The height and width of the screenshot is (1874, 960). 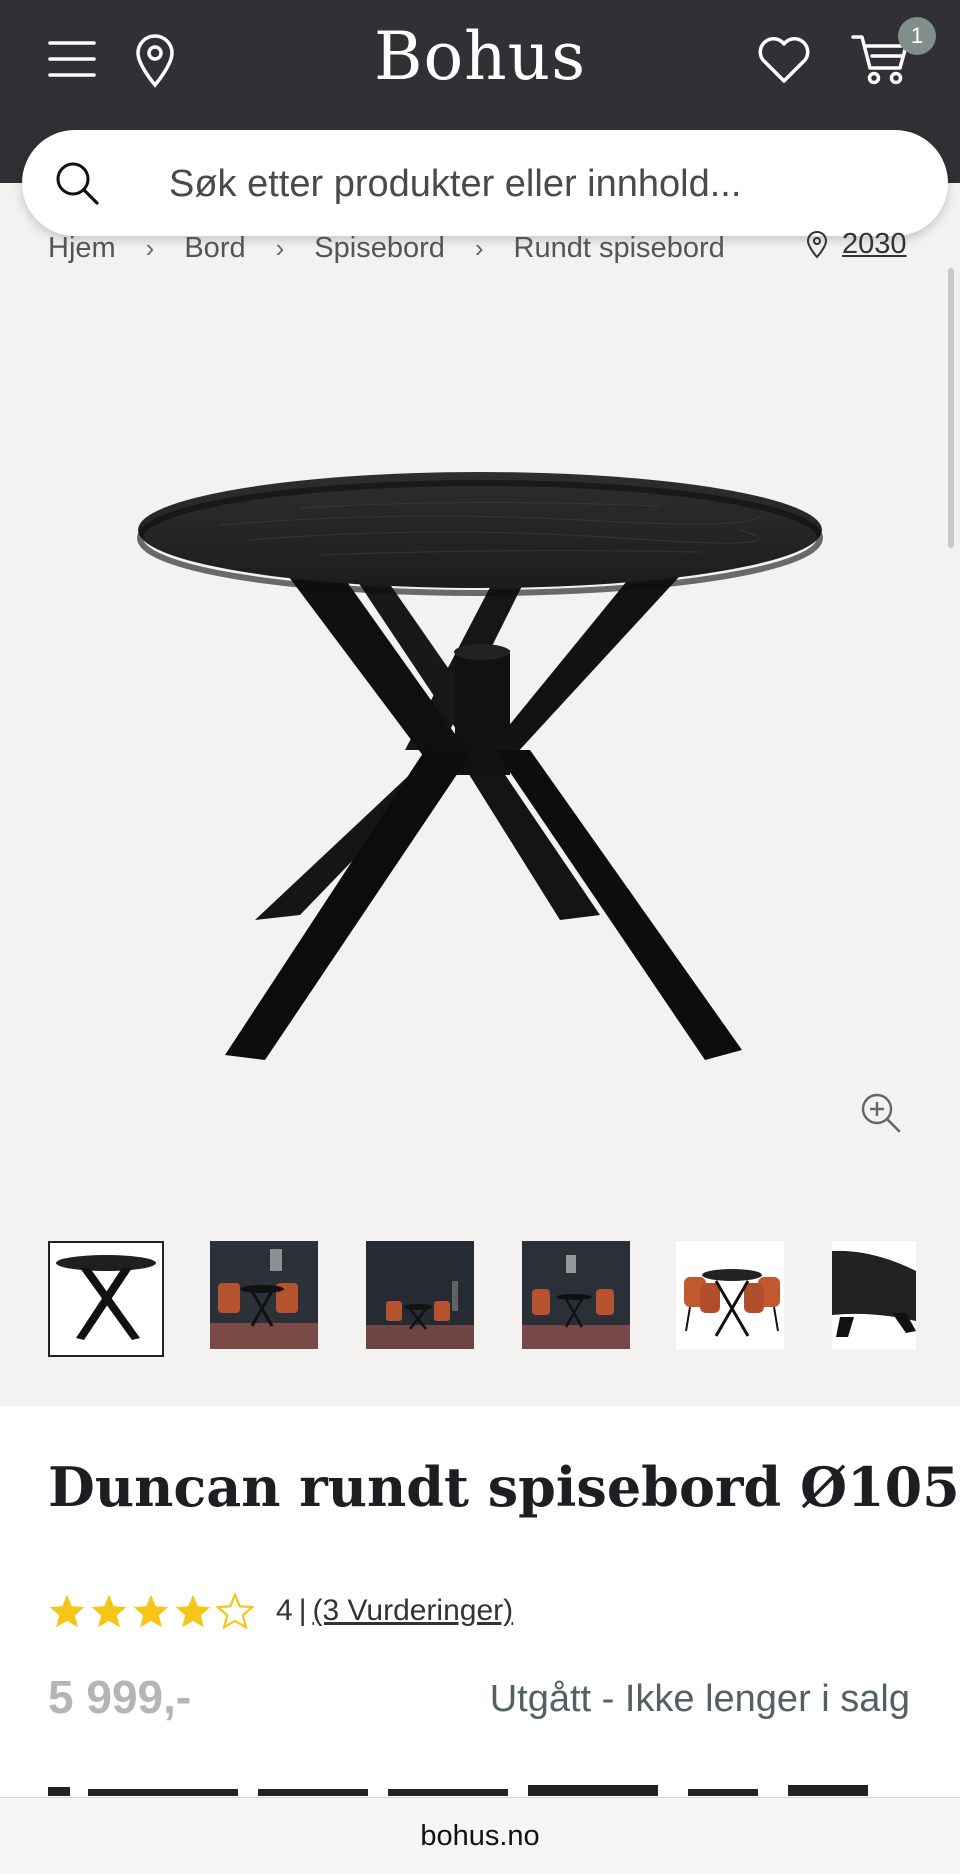 I want to click on breadcrumb-item-rundt-spisebord: Rundt spisebord, so click(x=619, y=248).